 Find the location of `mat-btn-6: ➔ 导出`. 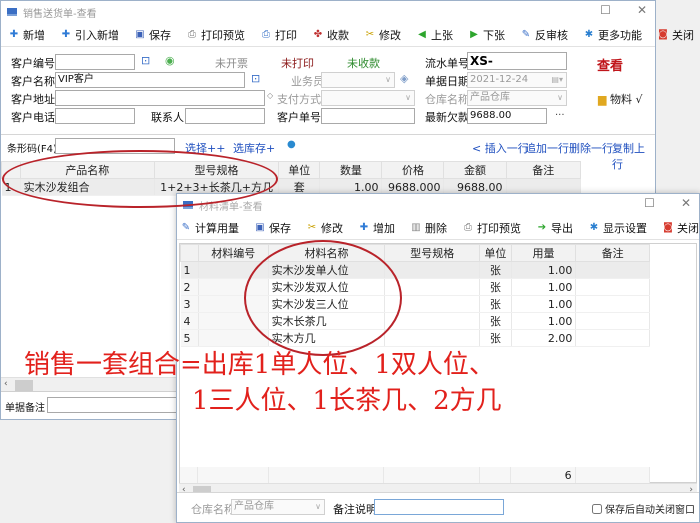

mat-btn-6: ➔ 导出 is located at coordinates (555, 228).